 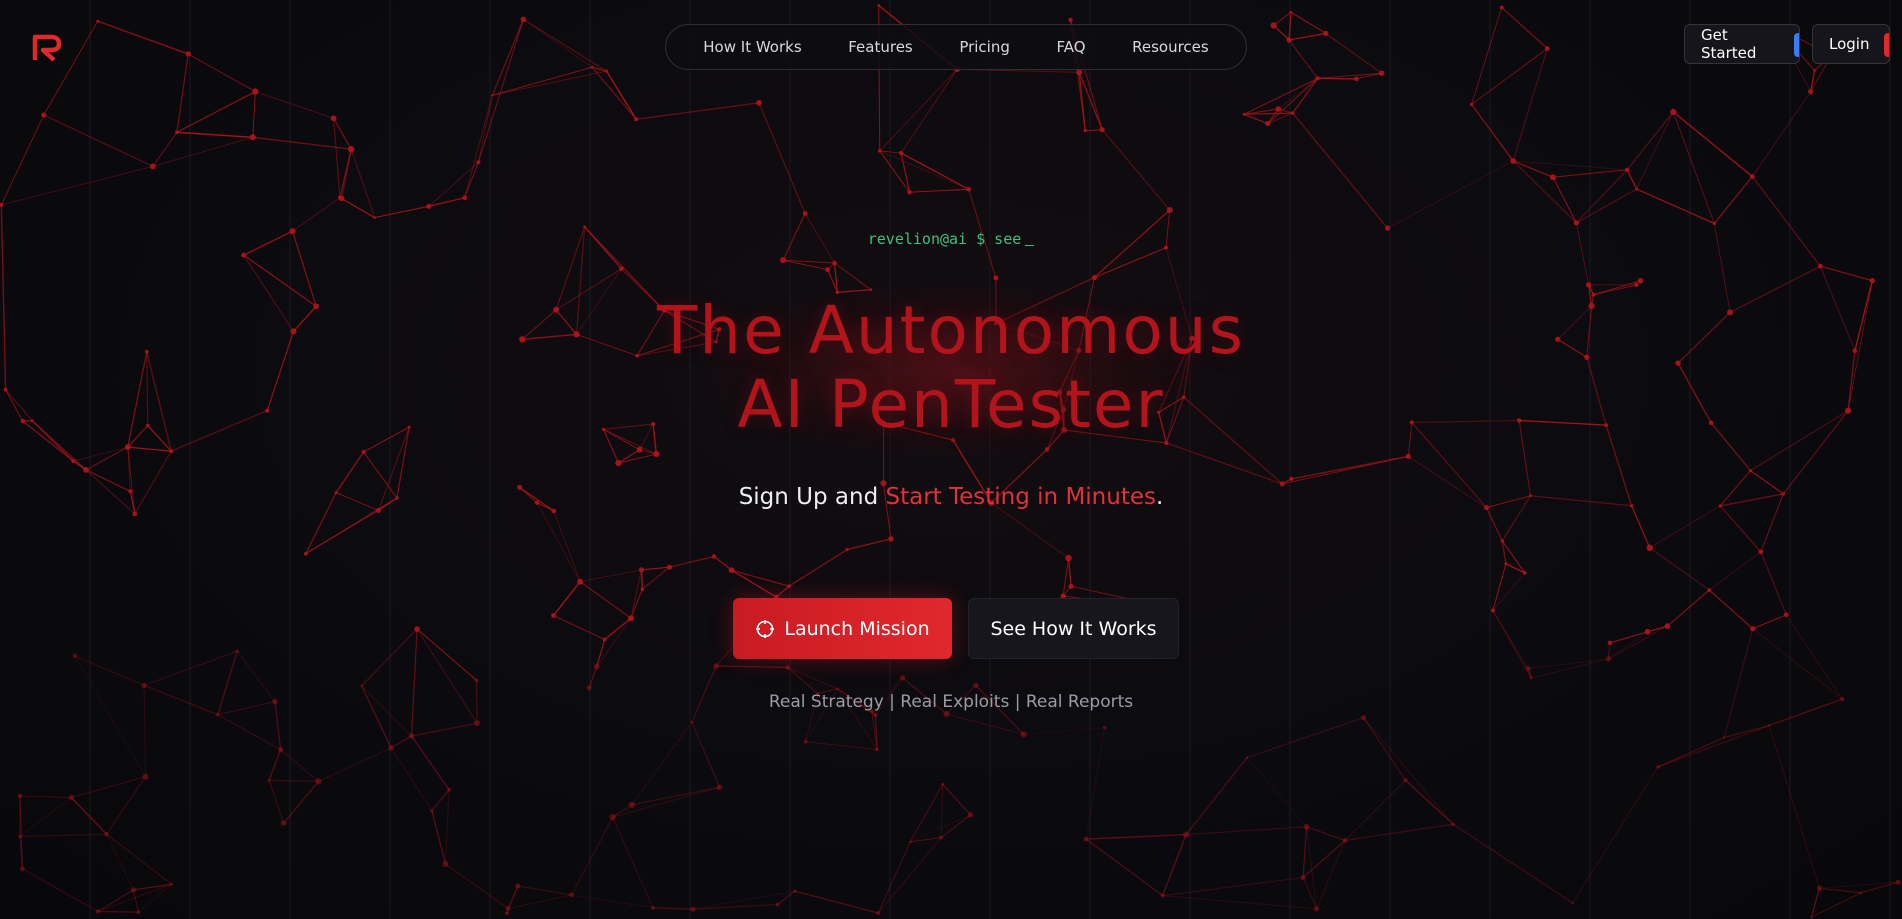 I want to click on nav-pricing: Pricing, so click(x=984, y=47).